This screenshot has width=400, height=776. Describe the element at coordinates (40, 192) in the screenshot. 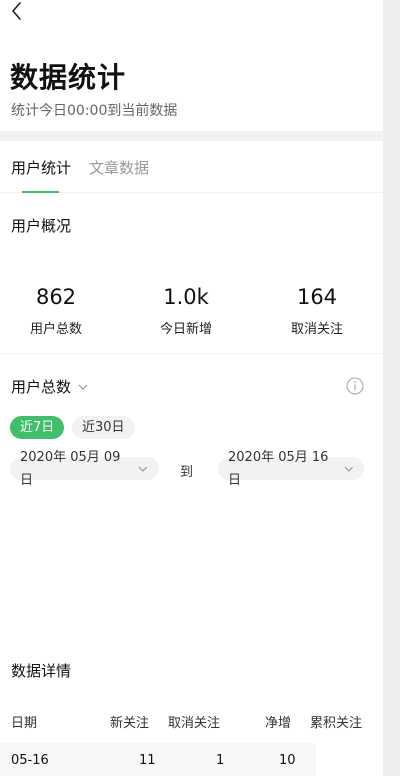

I see `active-tab-indicator` at that location.